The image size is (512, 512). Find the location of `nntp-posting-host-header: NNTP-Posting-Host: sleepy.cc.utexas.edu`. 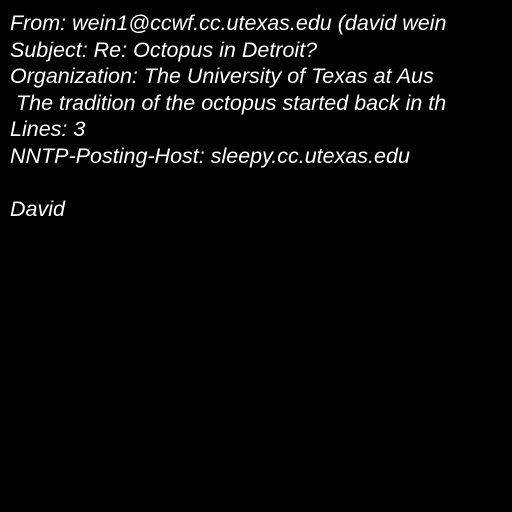

nntp-posting-host-header: NNTP-Posting-Host: sleepy.cc.utexas.edu is located at coordinates (210, 155).